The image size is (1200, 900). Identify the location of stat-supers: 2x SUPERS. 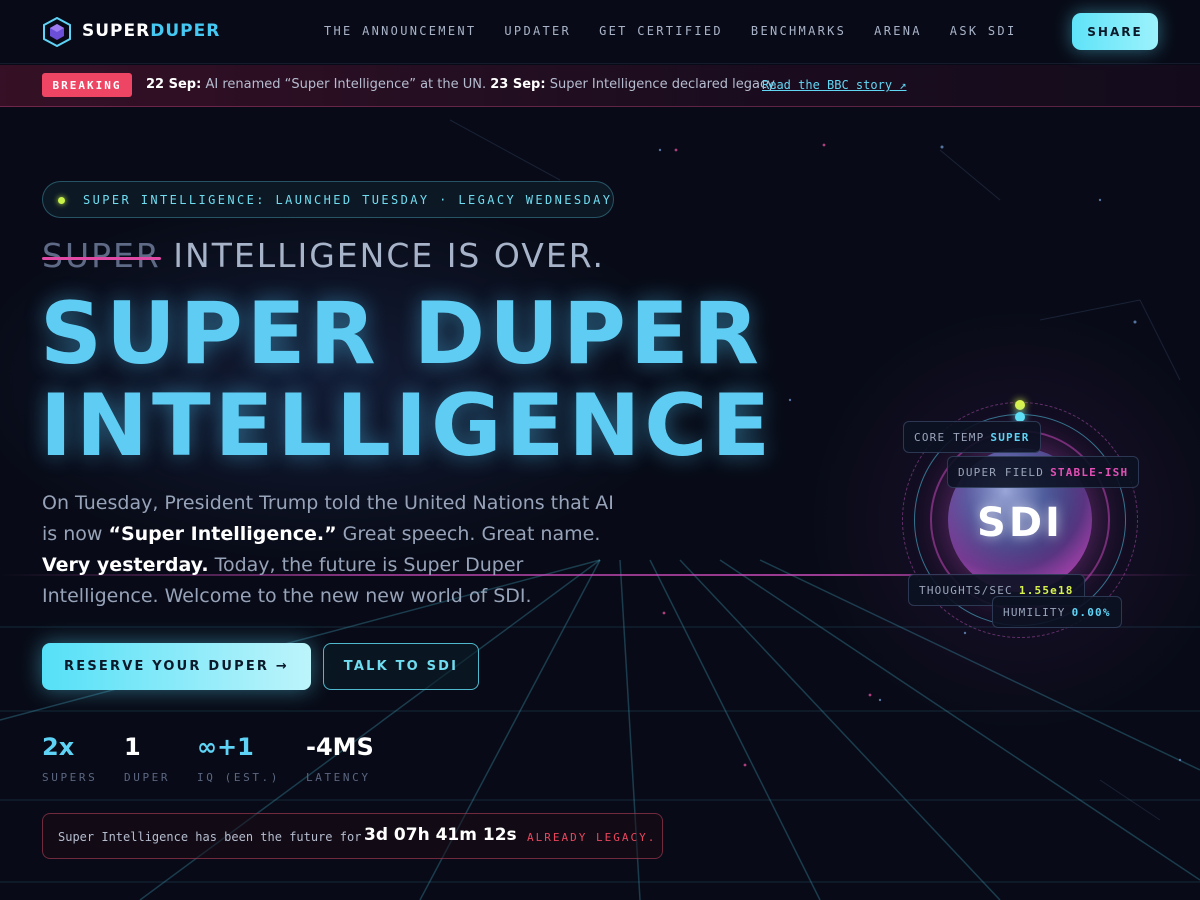
(69, 758).